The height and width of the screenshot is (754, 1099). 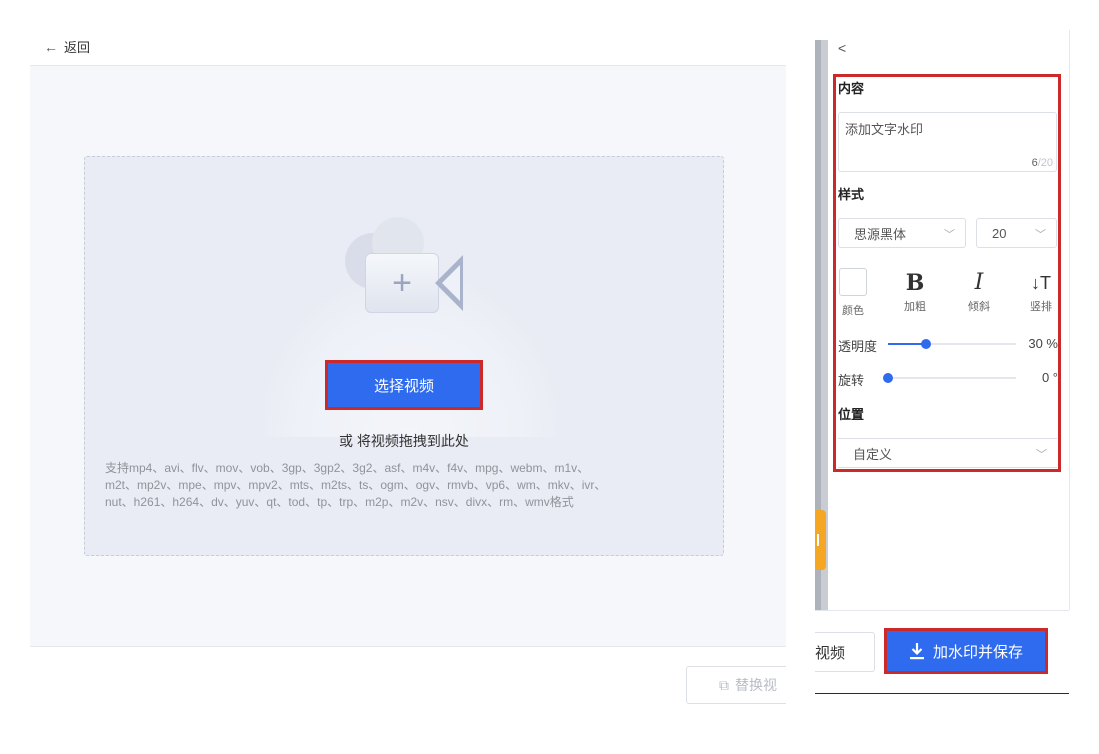 What do you see at coordinates (724, 684) in the screenshot?
I see `replace-icon: ⧉` at bounding box center [724, 684].